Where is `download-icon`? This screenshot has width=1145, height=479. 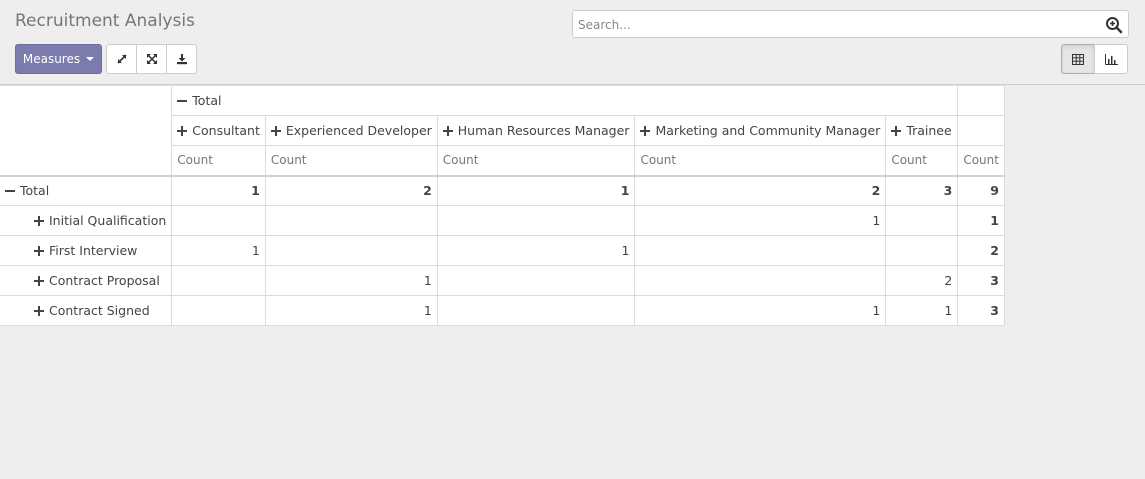
download-icon is located at coordinates (181, 59).